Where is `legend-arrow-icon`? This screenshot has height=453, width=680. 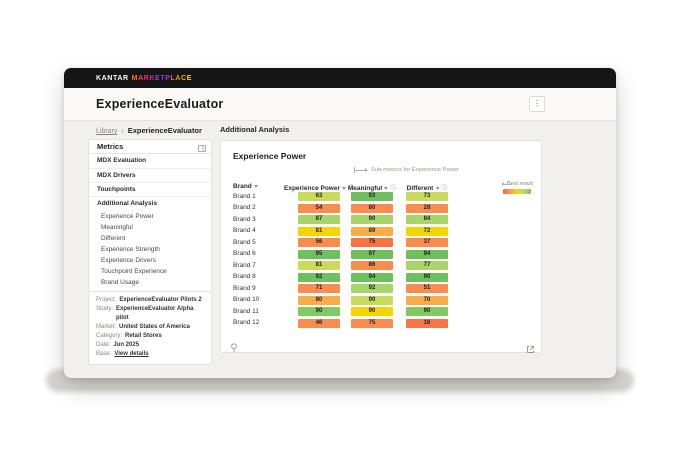 legend-arrow-icon is located at coordinates (507, 184).